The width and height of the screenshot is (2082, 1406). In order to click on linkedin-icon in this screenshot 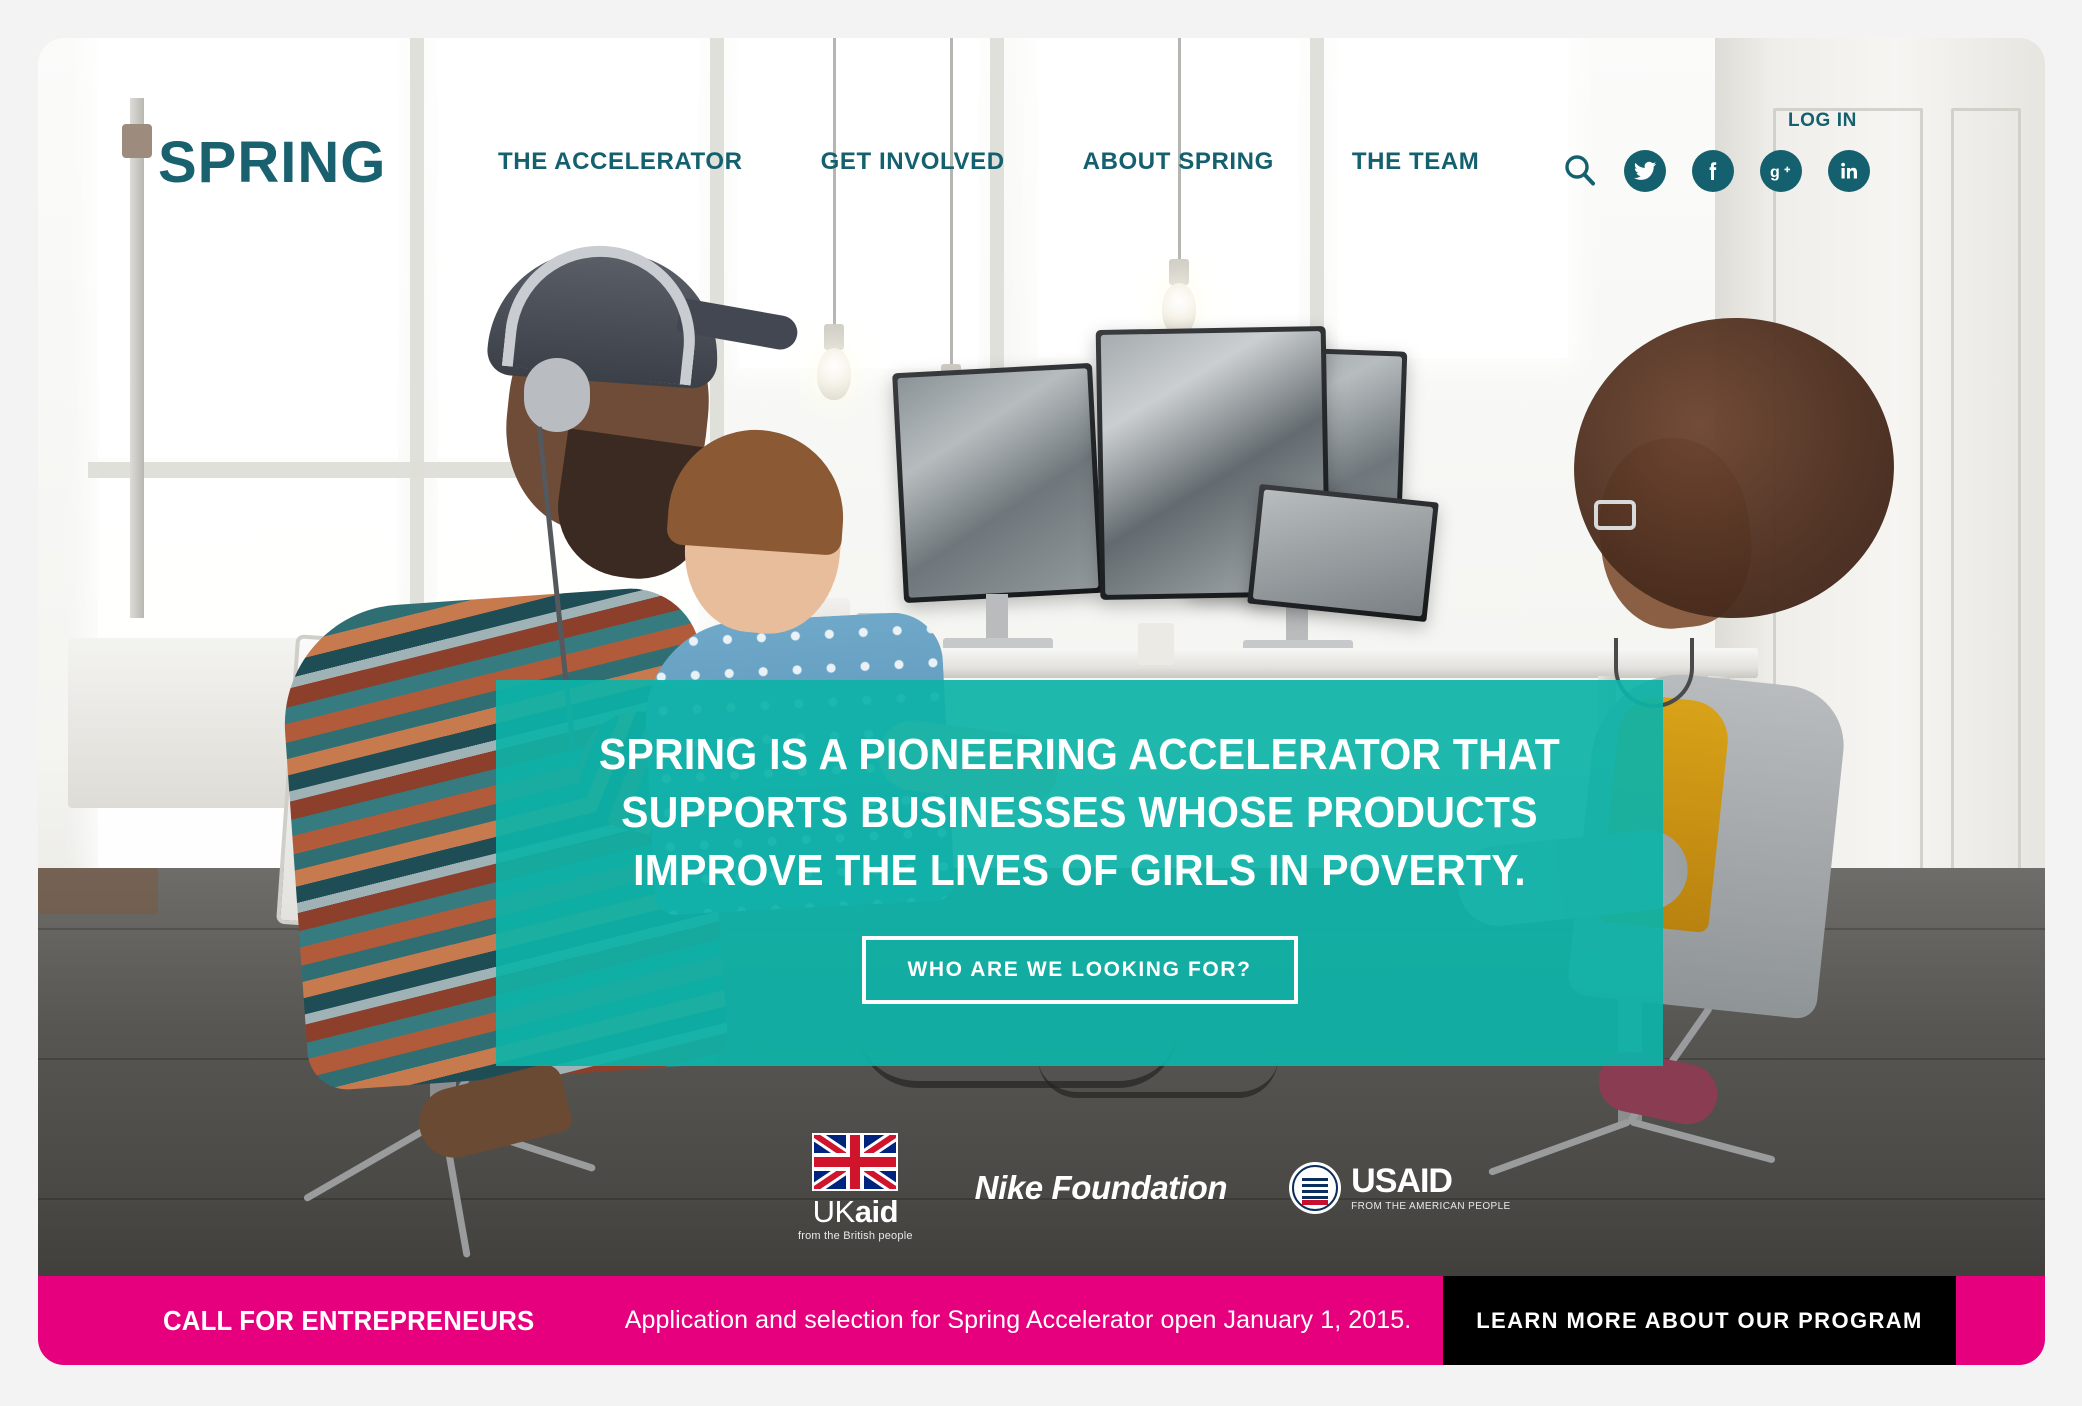, I will do `click(1849, 171)`.